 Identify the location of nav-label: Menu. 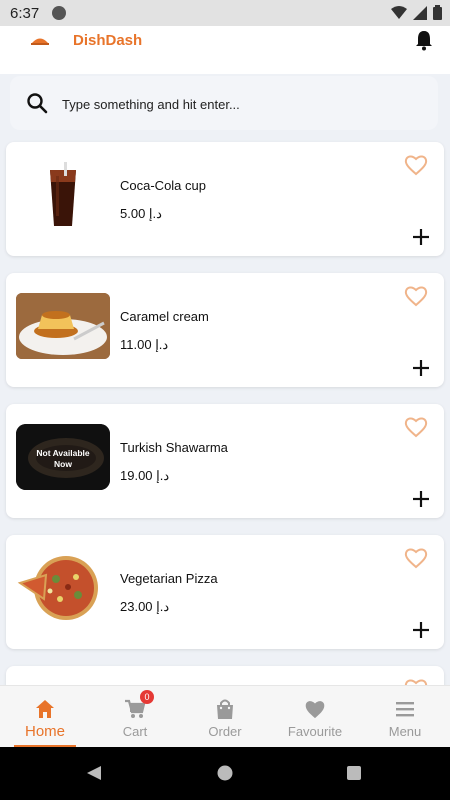
(405, 731).